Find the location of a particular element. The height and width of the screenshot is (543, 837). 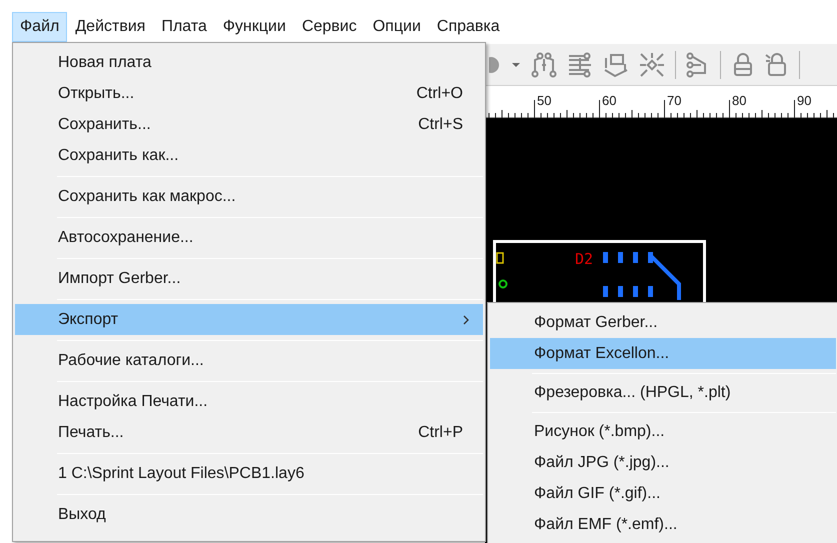

ruler-label: 70 is located at coordinates (674, 101).